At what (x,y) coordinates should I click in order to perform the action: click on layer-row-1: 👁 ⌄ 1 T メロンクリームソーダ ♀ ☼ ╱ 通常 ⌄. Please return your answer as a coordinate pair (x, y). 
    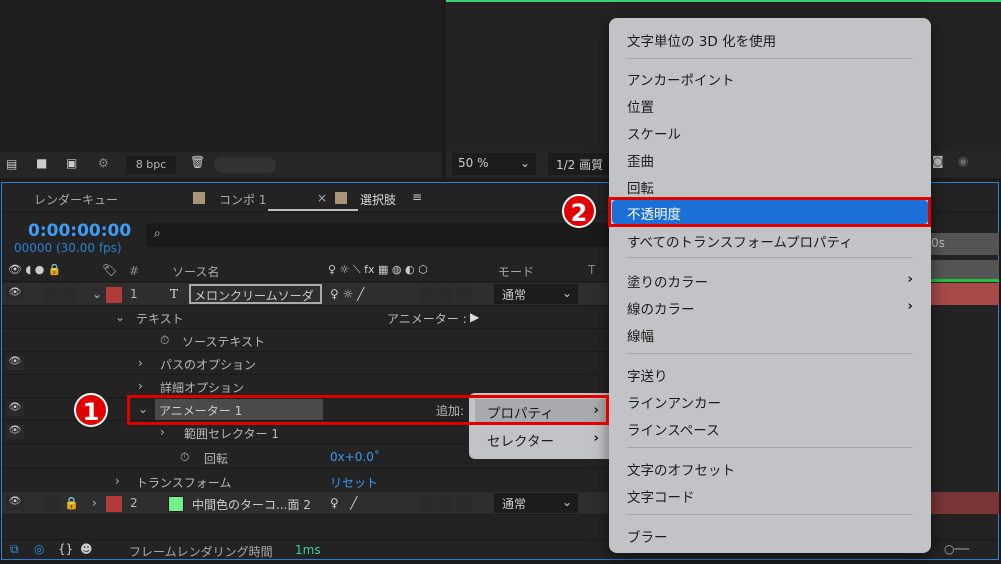
    Looking at the image, I should click on (305, 294).